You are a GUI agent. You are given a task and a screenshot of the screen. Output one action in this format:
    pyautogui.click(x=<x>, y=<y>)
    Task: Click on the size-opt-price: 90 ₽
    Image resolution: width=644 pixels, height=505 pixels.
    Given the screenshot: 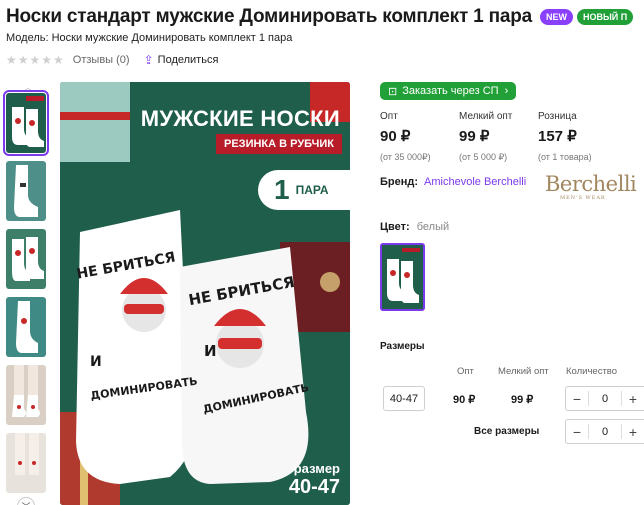 What is the action you would take?
    pyautogui.click(x=464, y=400)
    